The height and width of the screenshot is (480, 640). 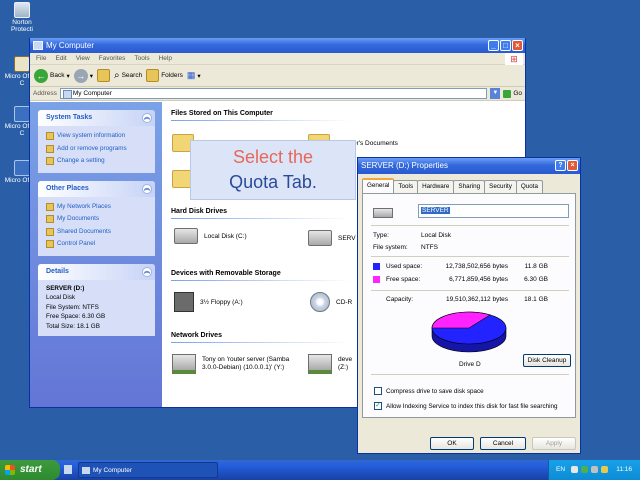 What do you see at coordinates (436, 186) in the screenshot?
I see `tab-hardware: Hardware` at bounding box center [436, 186].